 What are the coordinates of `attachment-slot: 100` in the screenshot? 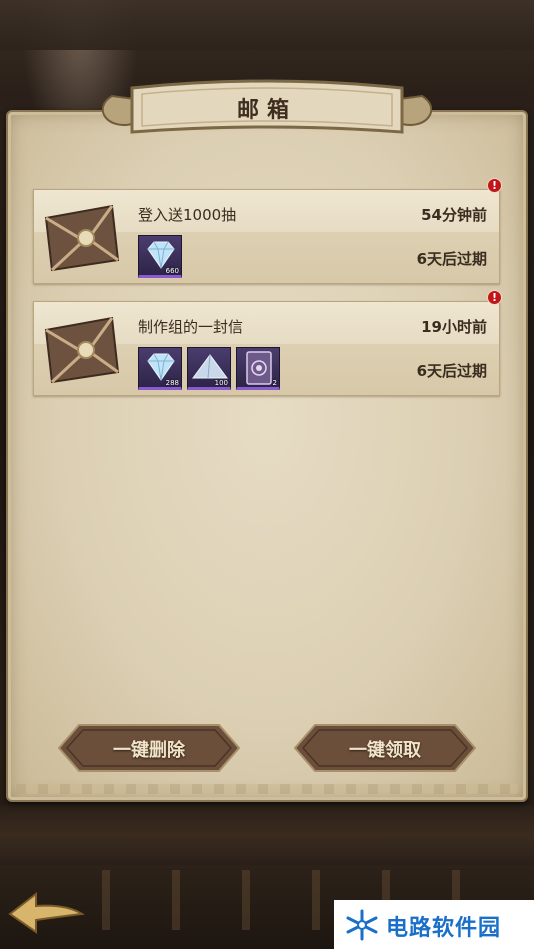 It's located at (209, 368).